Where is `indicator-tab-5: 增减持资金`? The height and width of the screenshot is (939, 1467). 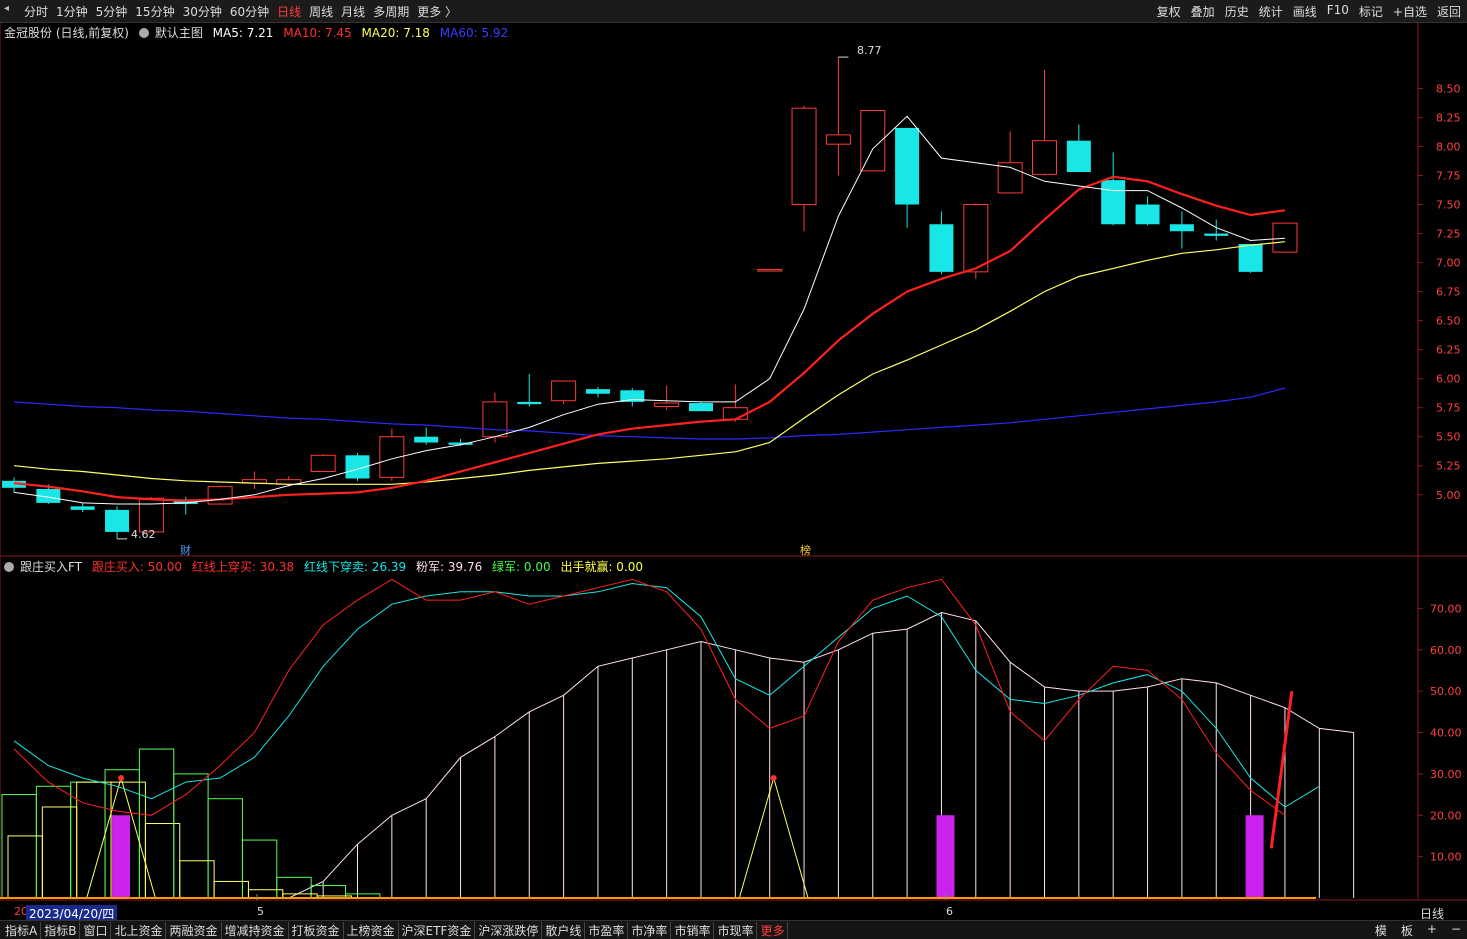 indicator-tab-5: 增减持资金 is located at coordinates (255, 930).